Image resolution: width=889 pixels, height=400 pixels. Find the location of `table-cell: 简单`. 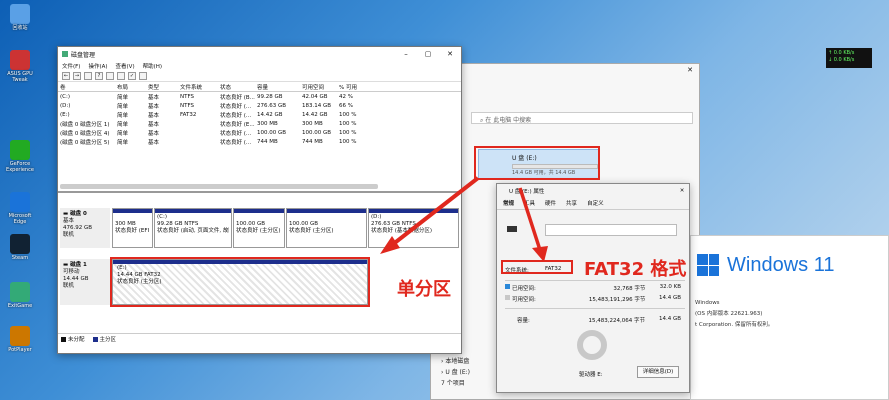

table-cell: 简单 is located at coordinates (123, 142).